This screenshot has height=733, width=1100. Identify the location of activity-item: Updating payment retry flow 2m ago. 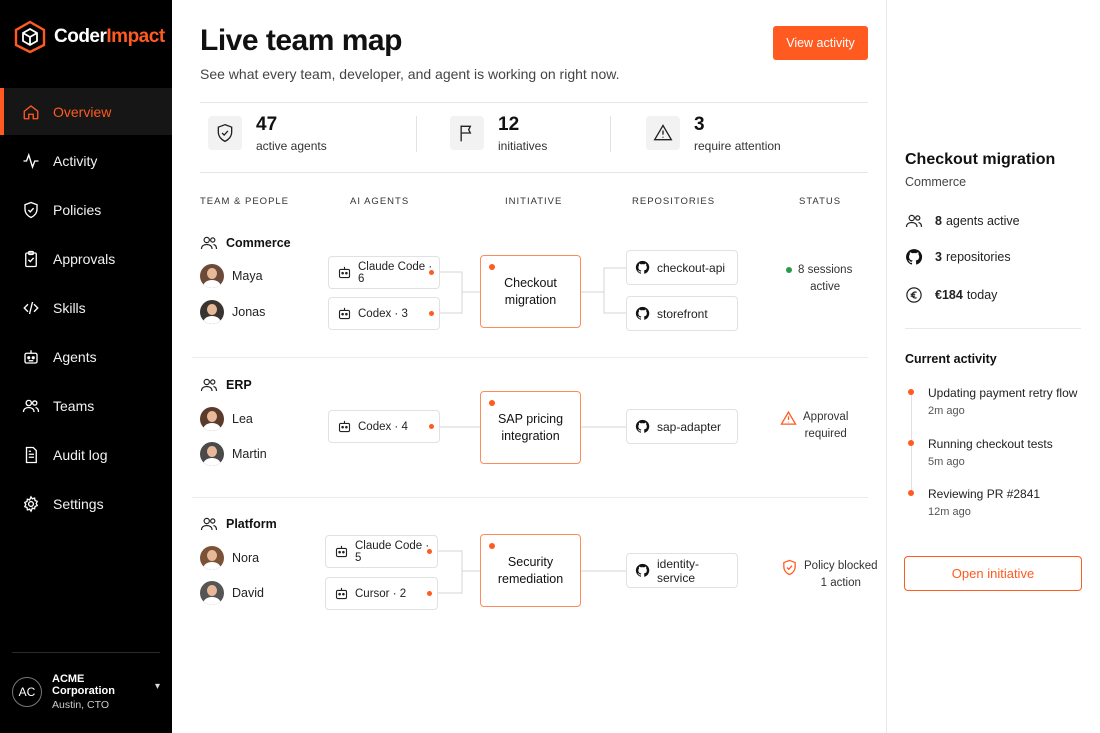
(991, 401).